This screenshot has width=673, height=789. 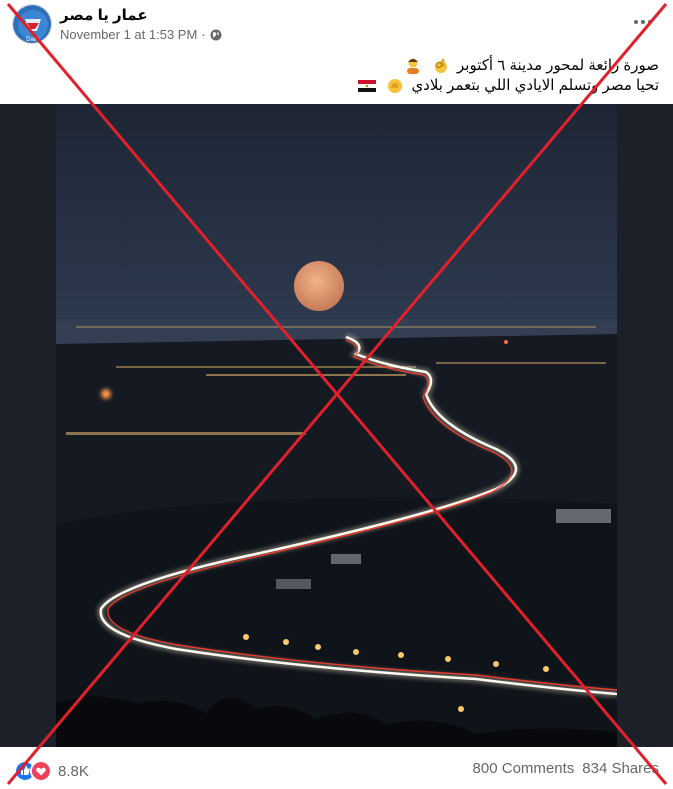 I want to click on more-icon, so click(x=643, y=22).